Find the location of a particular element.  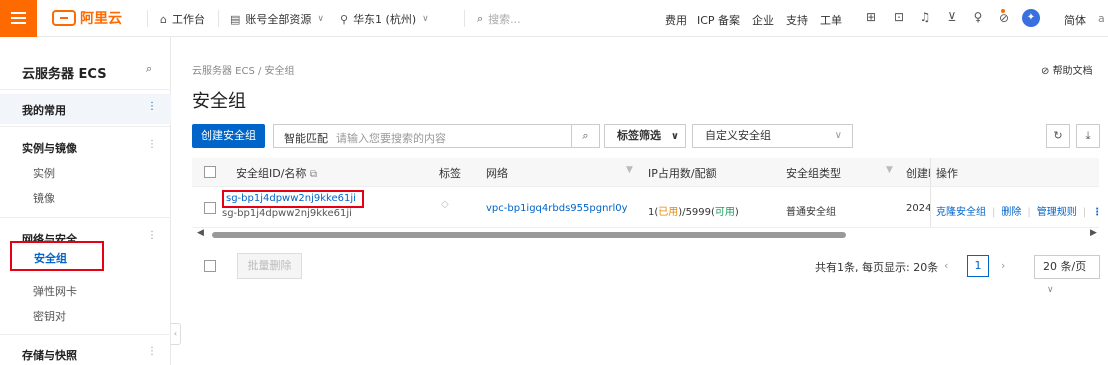

aliyun-logo: 阿里云 is located at coordinates (87, 18).